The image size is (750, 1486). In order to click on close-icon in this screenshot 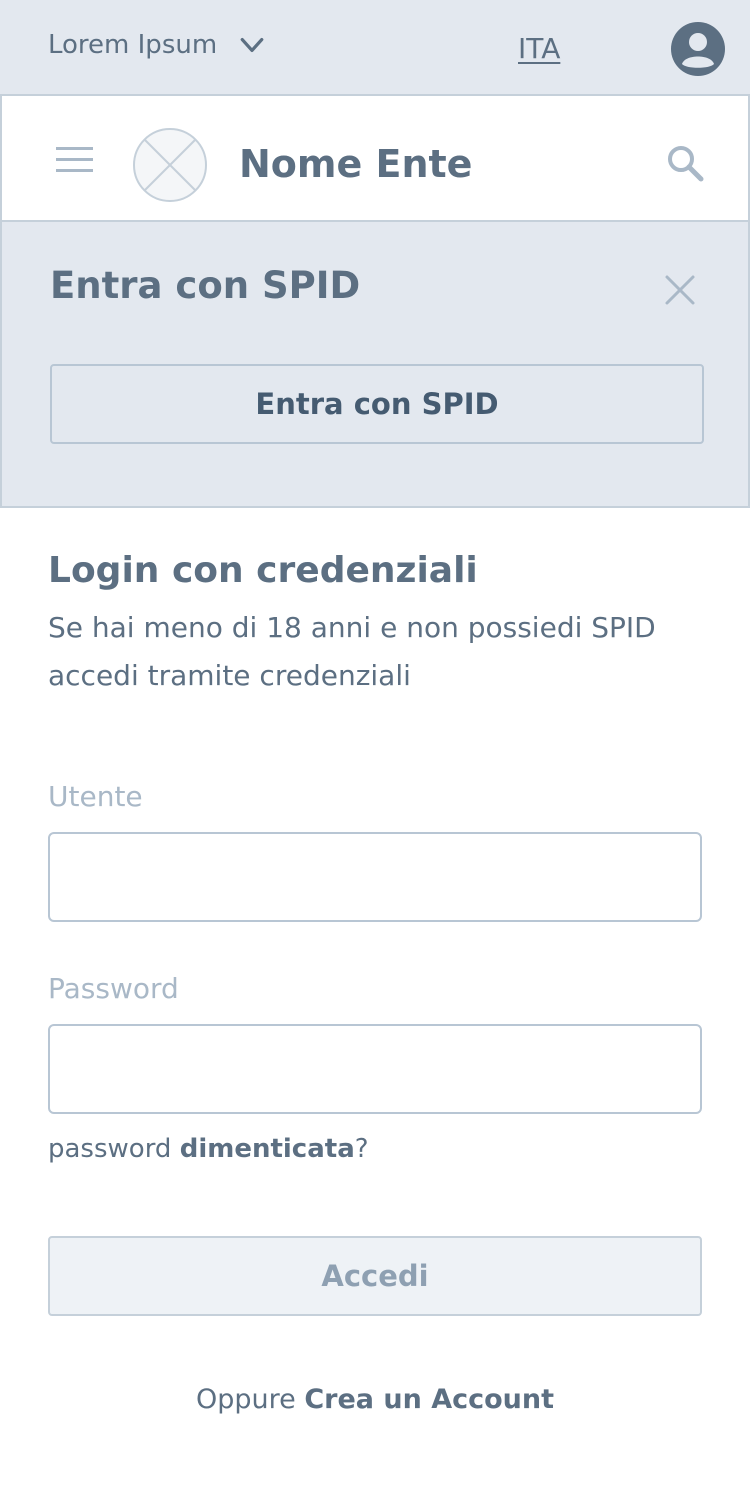, I will do `click(680, 290)`.